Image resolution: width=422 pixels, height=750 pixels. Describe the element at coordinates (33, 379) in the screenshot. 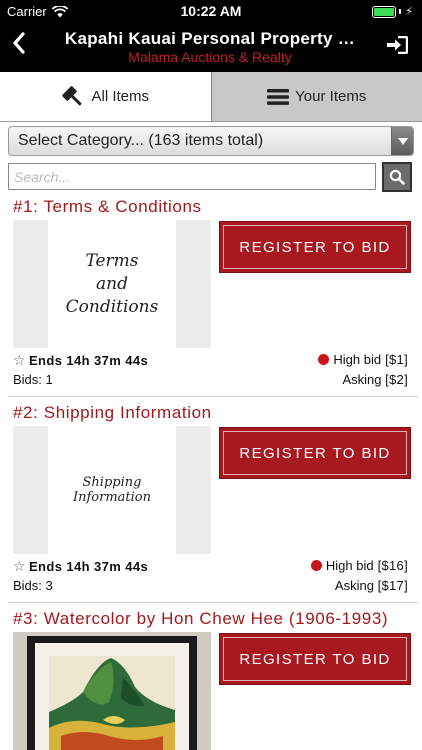

I see `bid-count: Bids: 1` at that location.